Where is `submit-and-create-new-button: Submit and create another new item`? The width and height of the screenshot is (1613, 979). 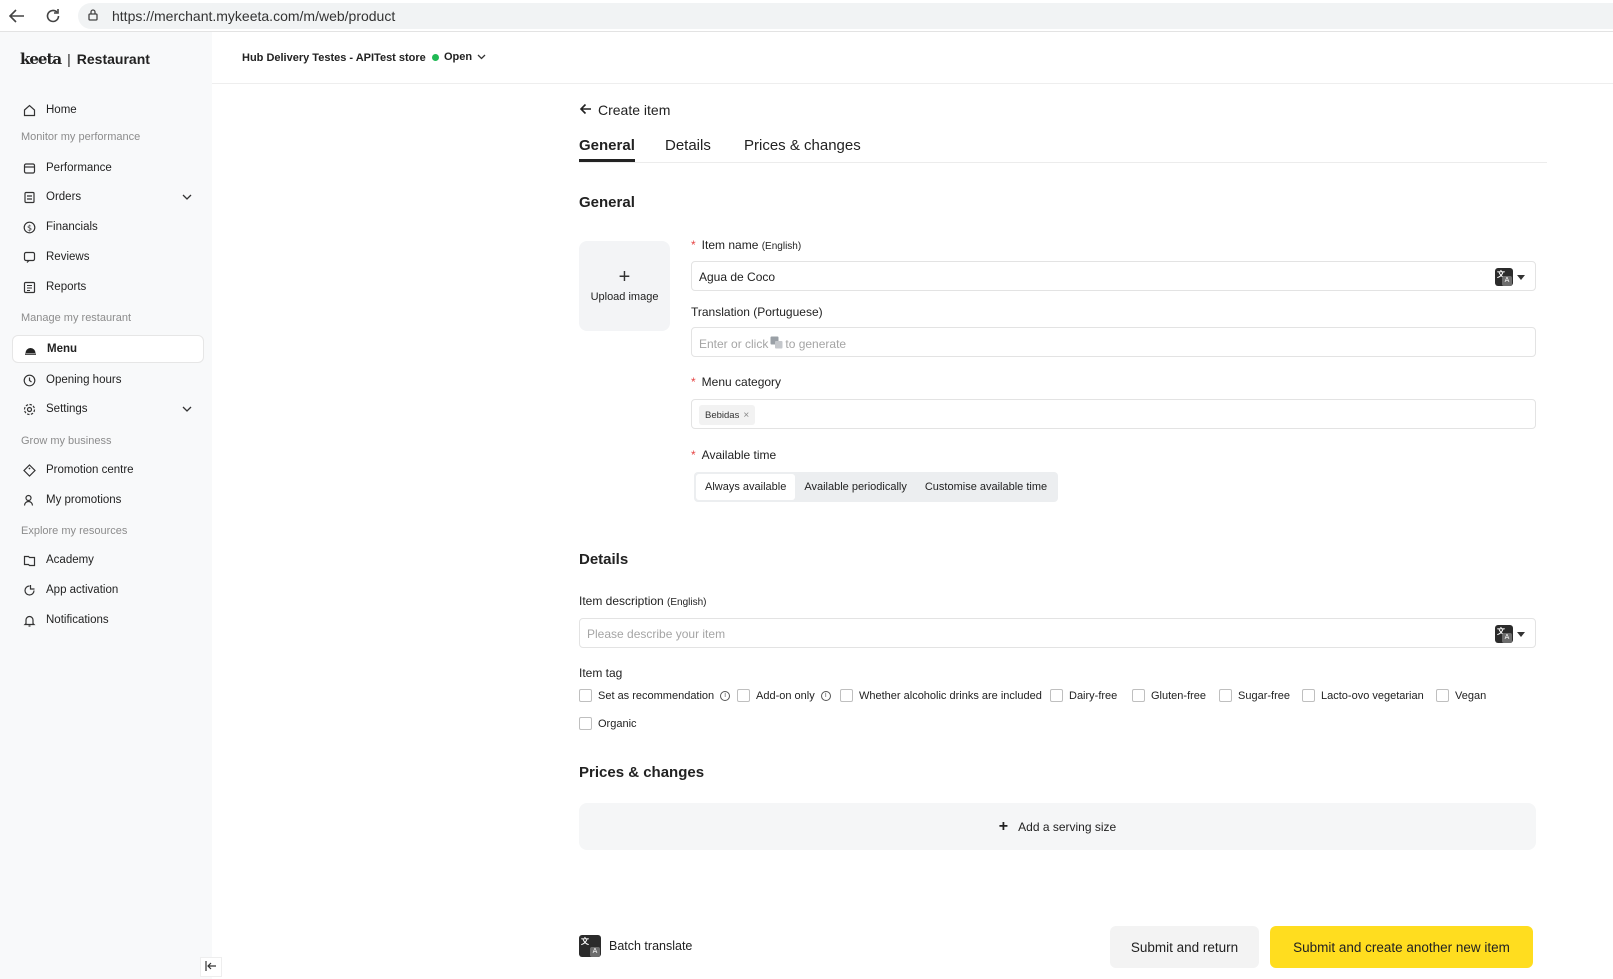 submit-and-create-new-button: Submit and create another new item is located at coordinates (1401, 947).